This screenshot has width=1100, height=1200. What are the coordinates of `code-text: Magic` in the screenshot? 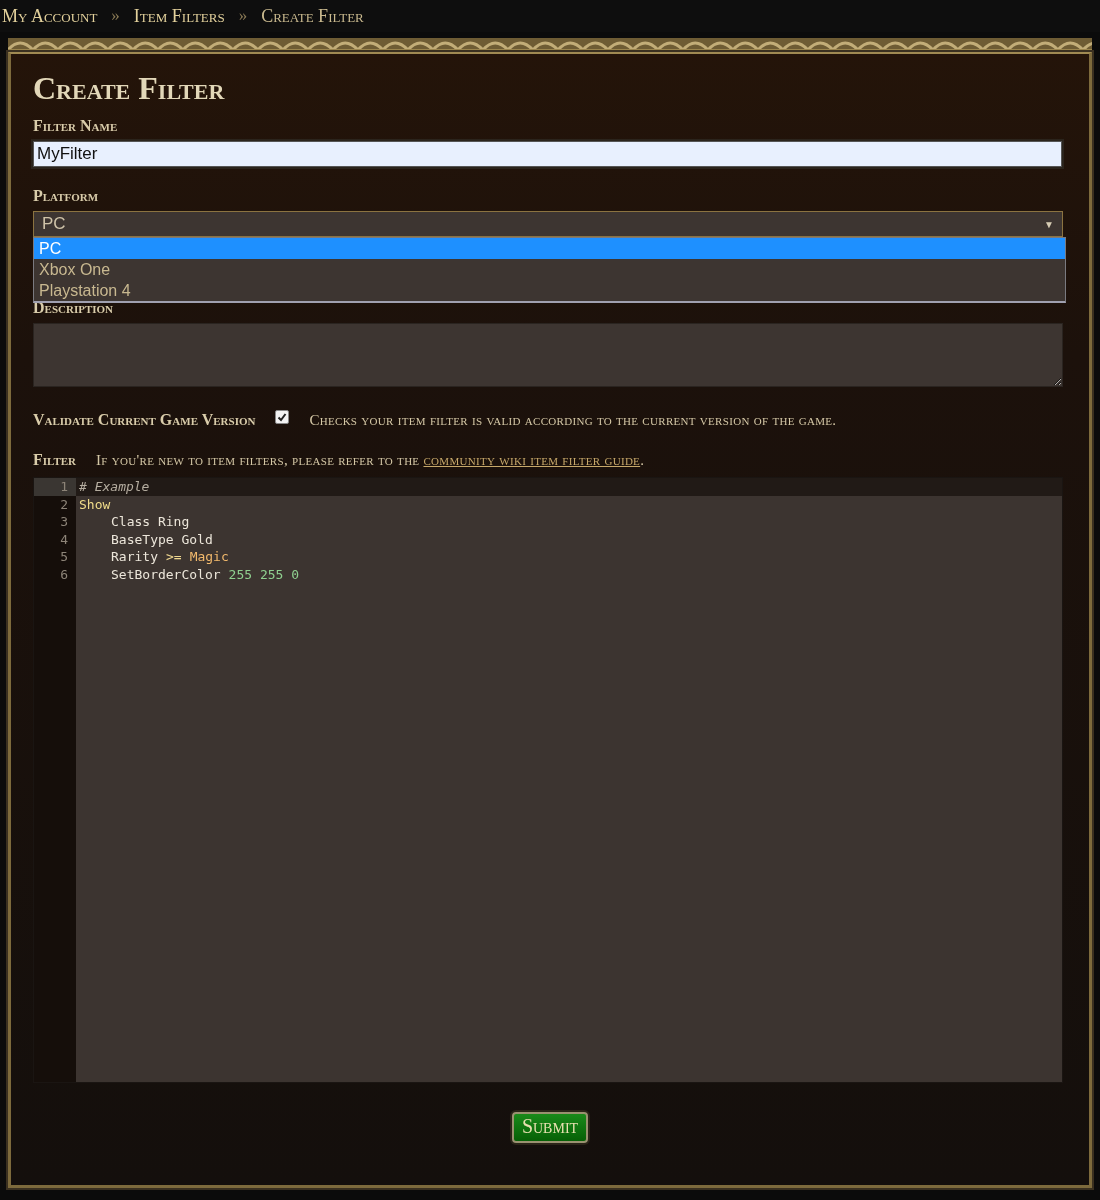 It's located at (209, 557).